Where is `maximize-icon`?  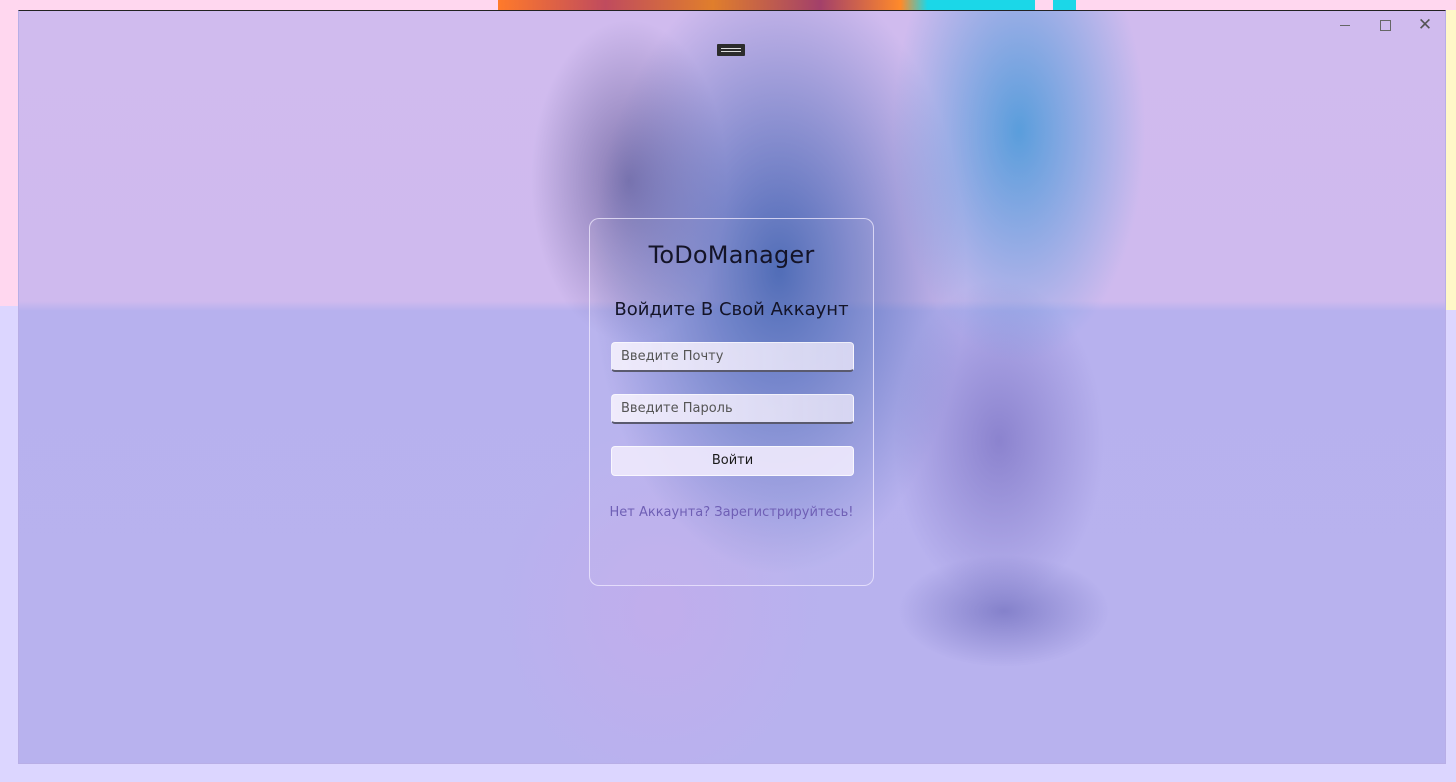 maximize-icon is located at coordinates (1385, 25).